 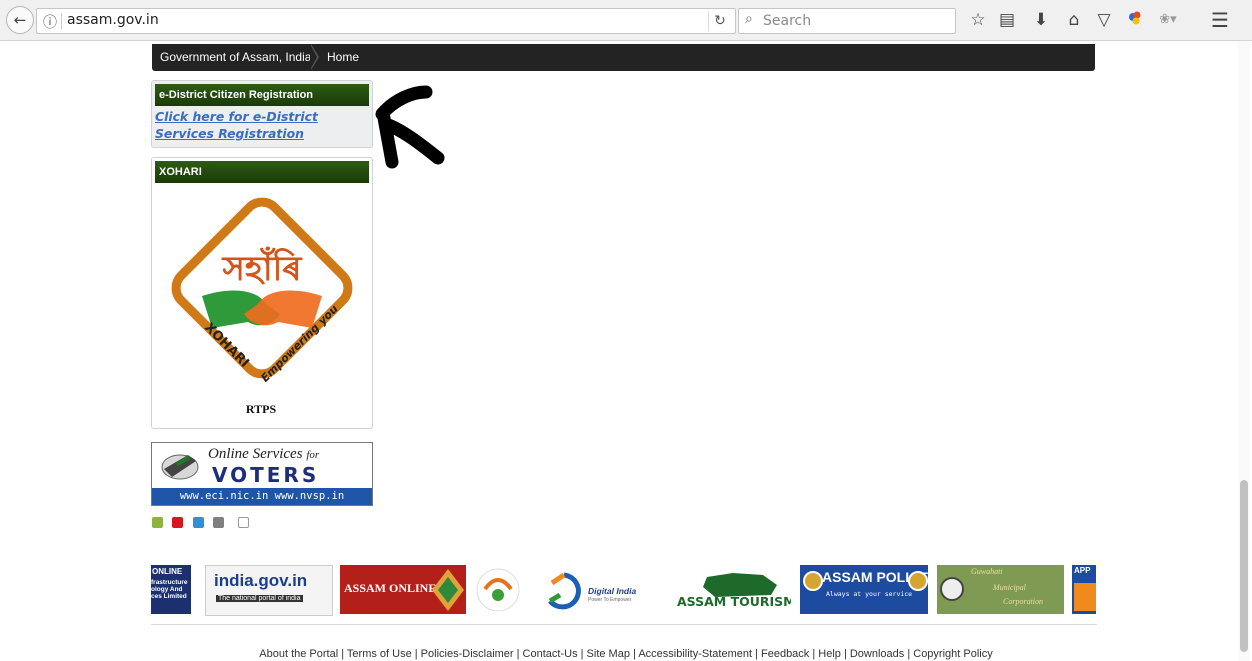 What do you see at coordinates (1009, 587) in the screenshot?
I see `gmc-line: Municipal` at bounding box center [1009, 587].